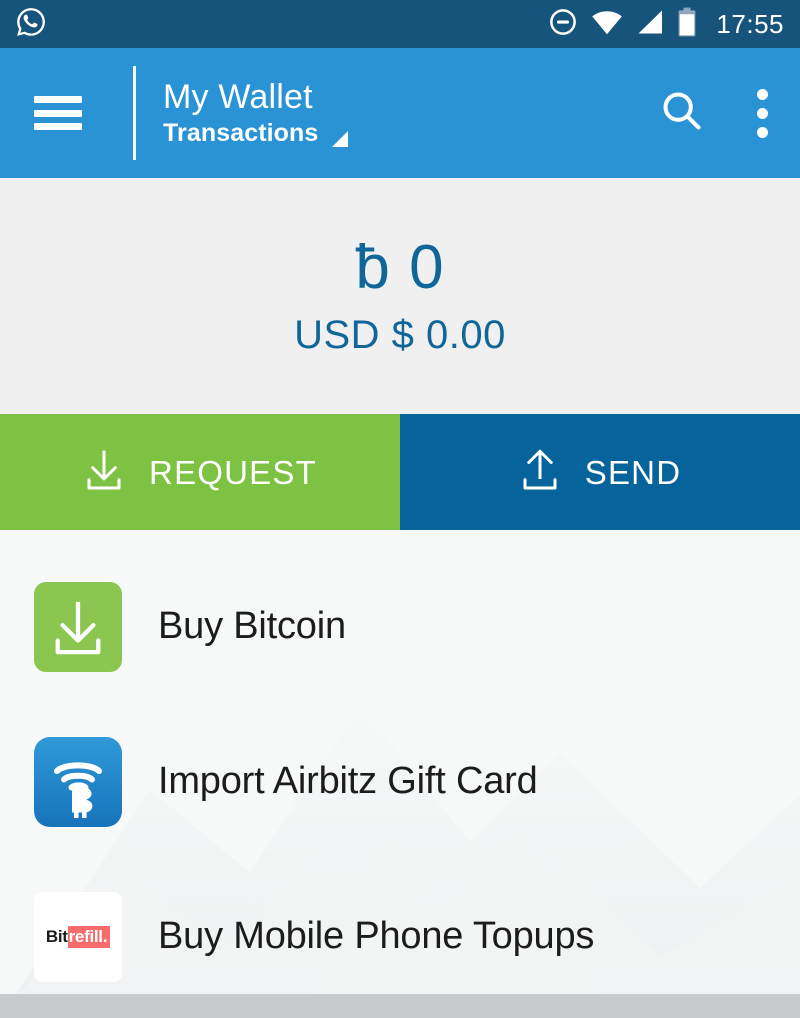 The height and width of the screenshot is (1018, 800). Describe the element at coordinates (340, 139) in the screenshot. I see `chevron-down-icon` at that location.